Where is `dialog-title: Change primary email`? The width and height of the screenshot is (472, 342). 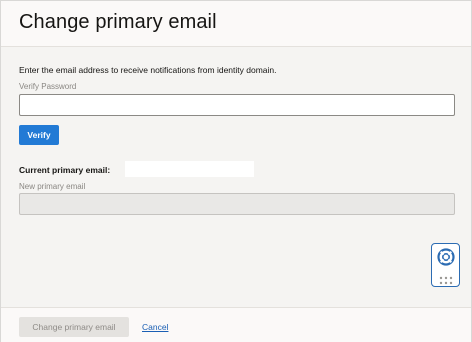
dialog-title: Change primary email is located at coordinates (118, 22).